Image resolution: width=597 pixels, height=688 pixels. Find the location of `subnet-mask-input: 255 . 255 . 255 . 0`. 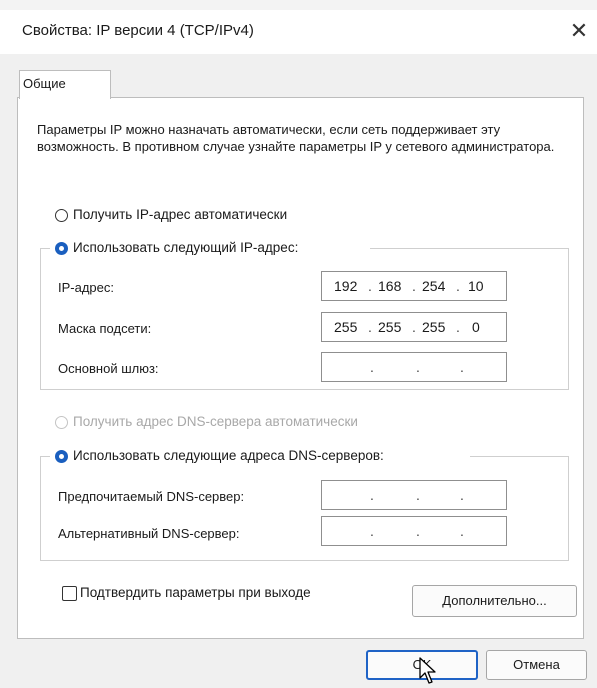

subnet-mask-input: 255 . 255 . 255 . 0 is located at coordinates (414, 327).